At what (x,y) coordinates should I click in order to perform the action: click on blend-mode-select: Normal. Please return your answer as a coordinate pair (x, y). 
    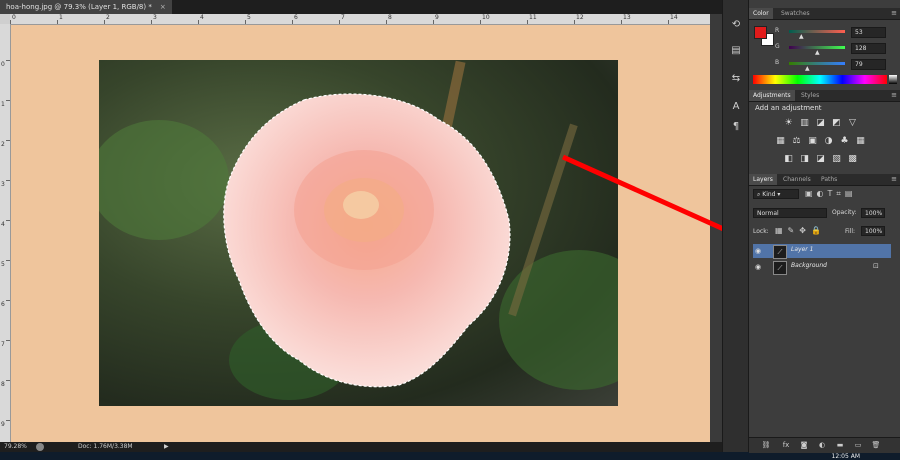
    Looking at the image, I should click on (790, 213).